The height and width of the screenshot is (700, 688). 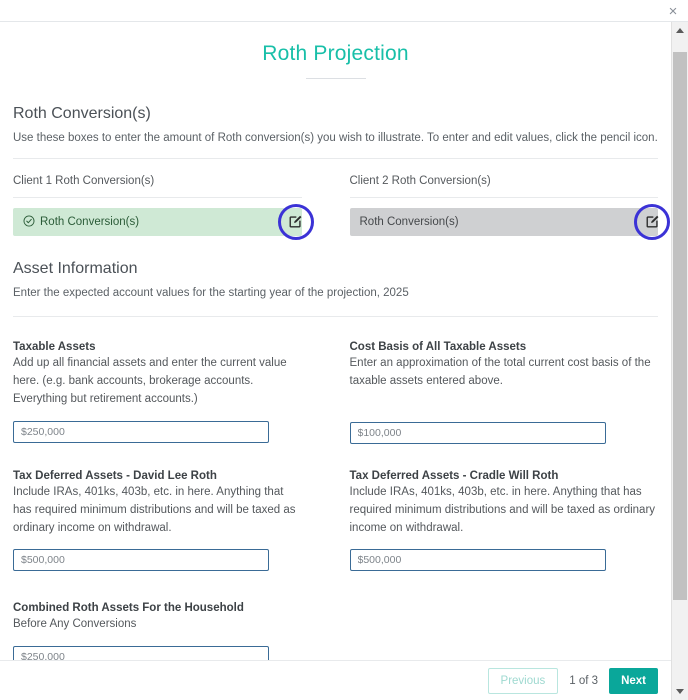 What do you see at coordinates (141, 560) in the screenshot?
I see `tax-deferred-client1-input` at bounding box center [141, 560].